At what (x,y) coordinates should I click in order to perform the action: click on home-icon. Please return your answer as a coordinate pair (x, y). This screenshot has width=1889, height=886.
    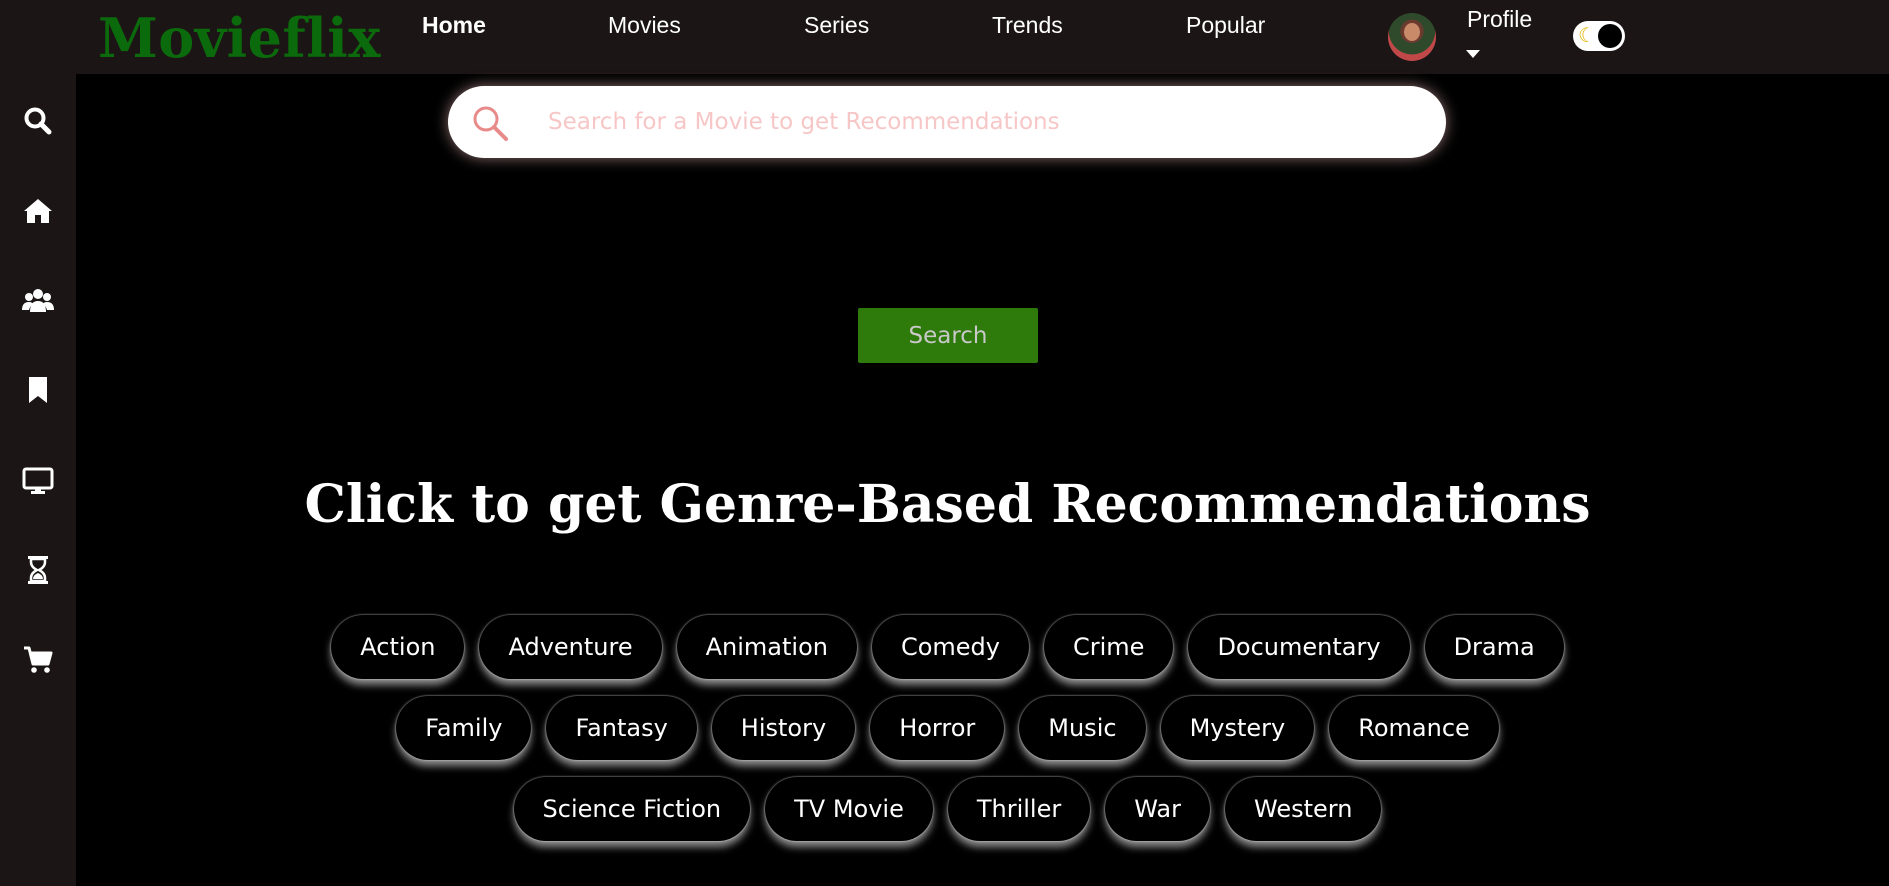
    Looking at the image, I should click on (38, 211).